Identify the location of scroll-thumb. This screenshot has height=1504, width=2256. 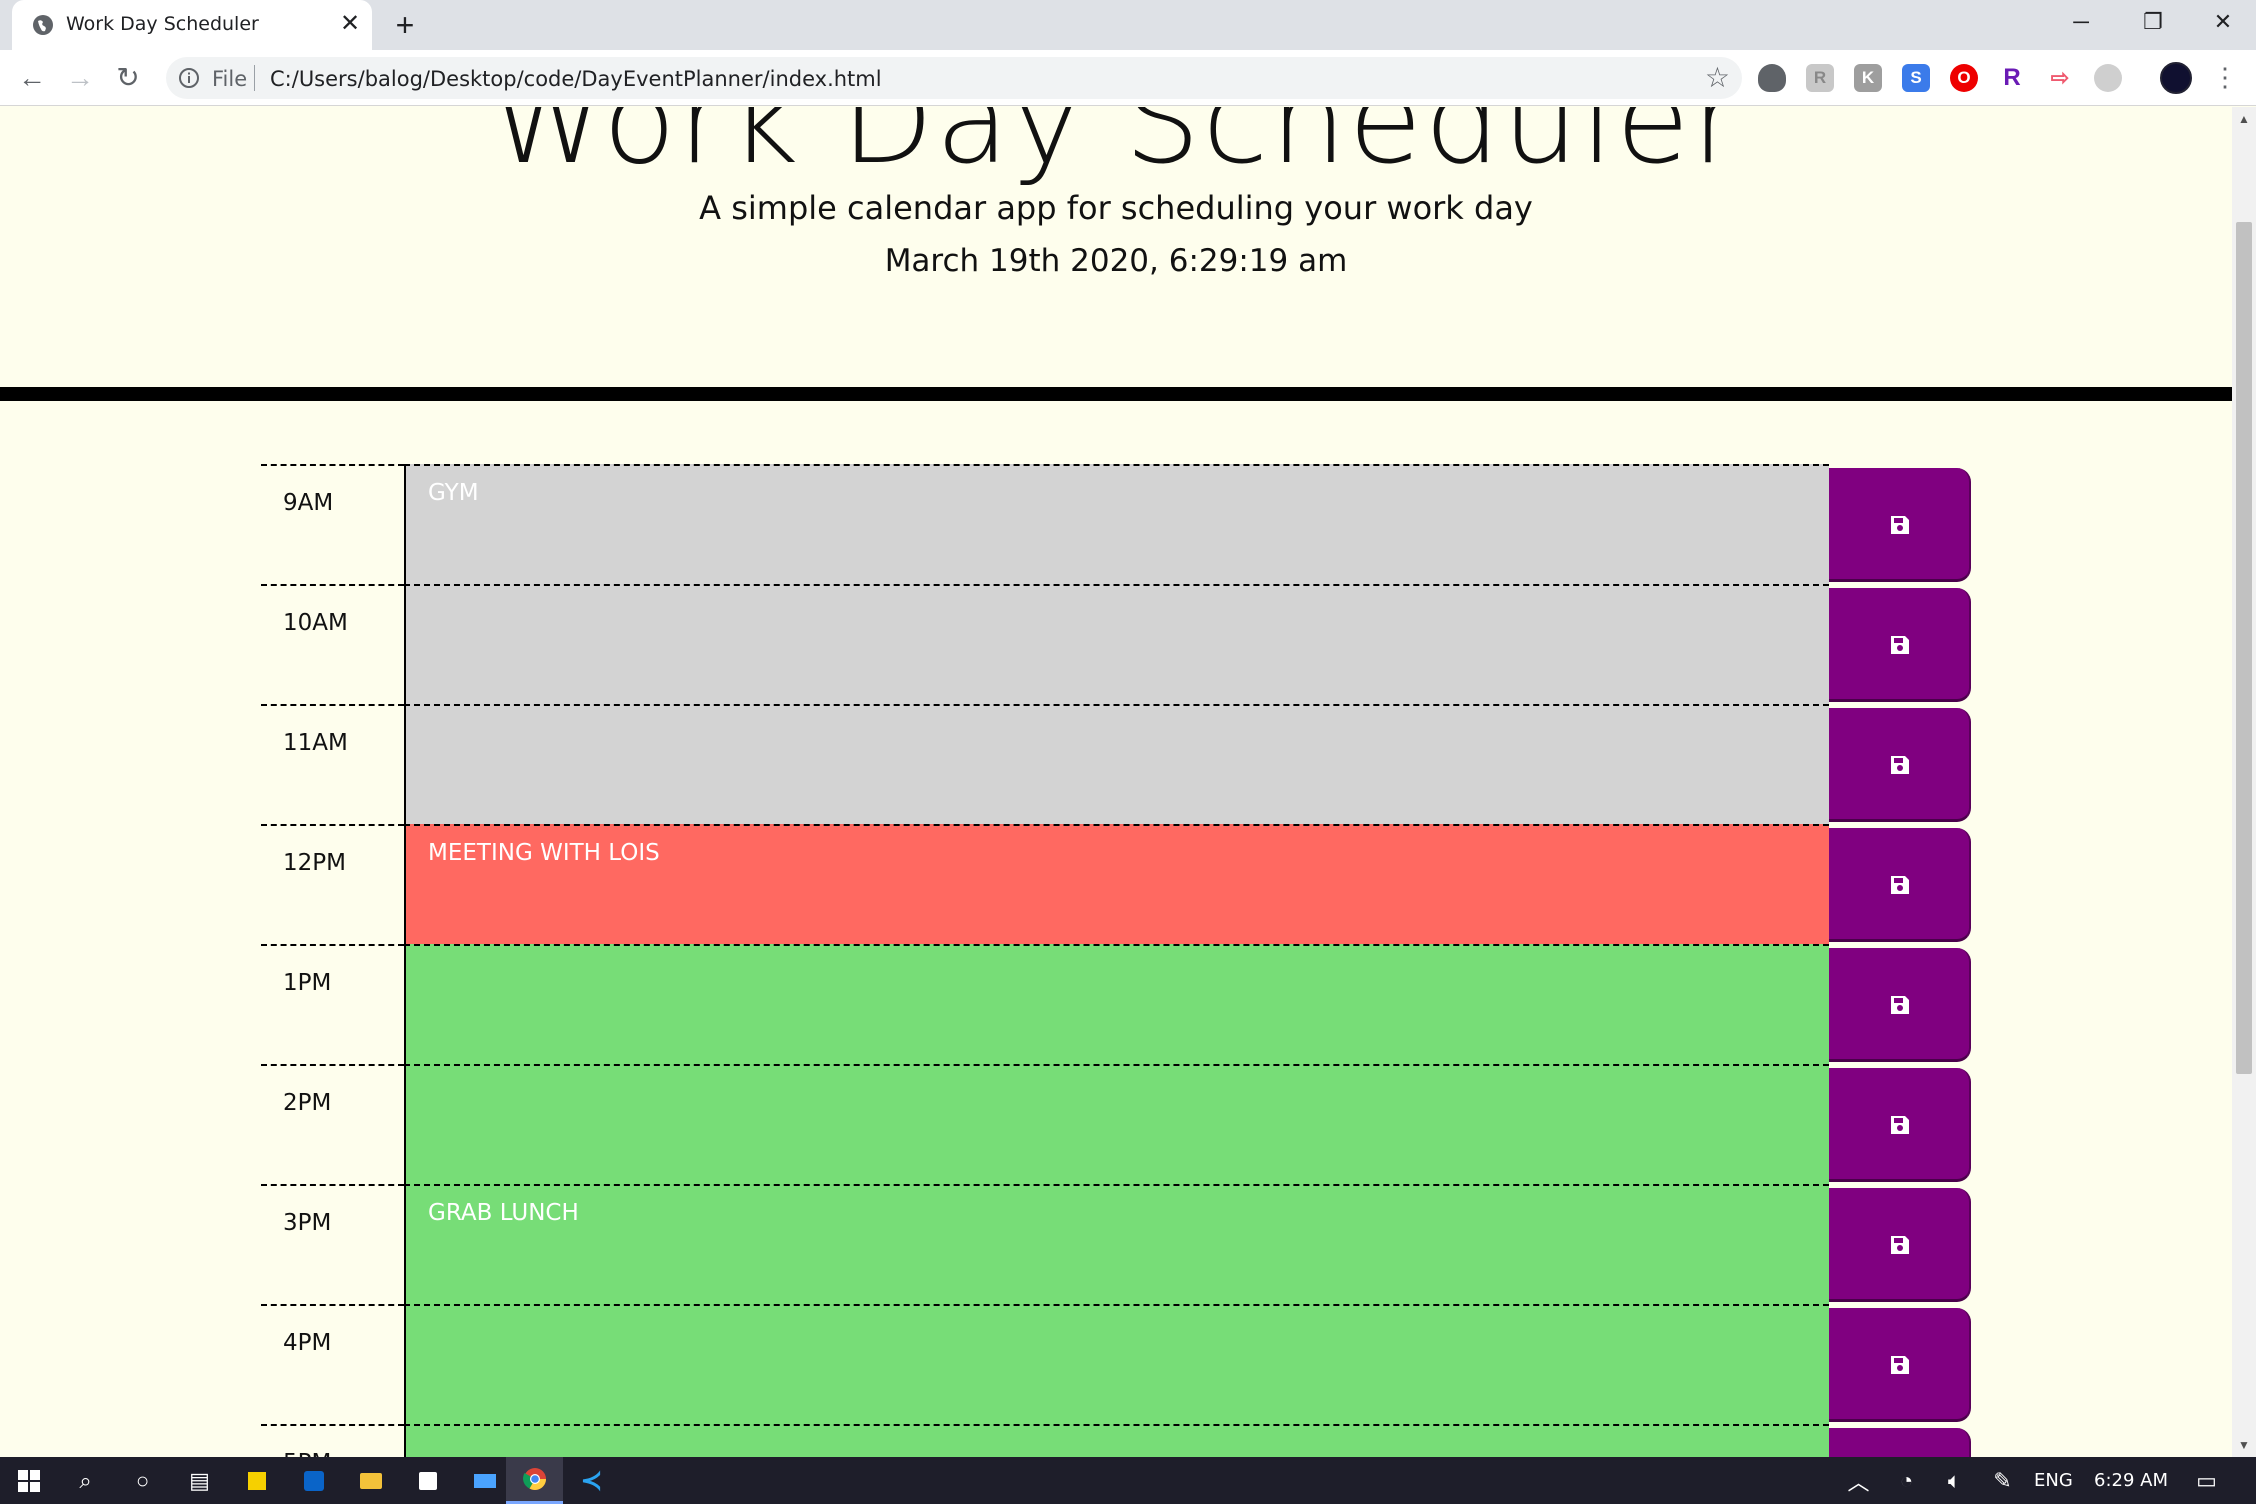
(2244, 648).